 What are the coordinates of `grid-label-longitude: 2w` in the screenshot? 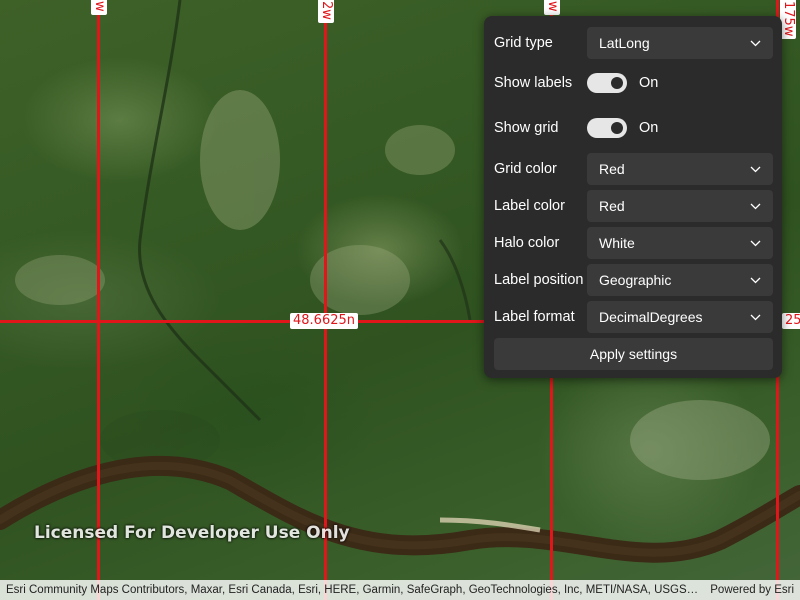 It's located at (326, 11).